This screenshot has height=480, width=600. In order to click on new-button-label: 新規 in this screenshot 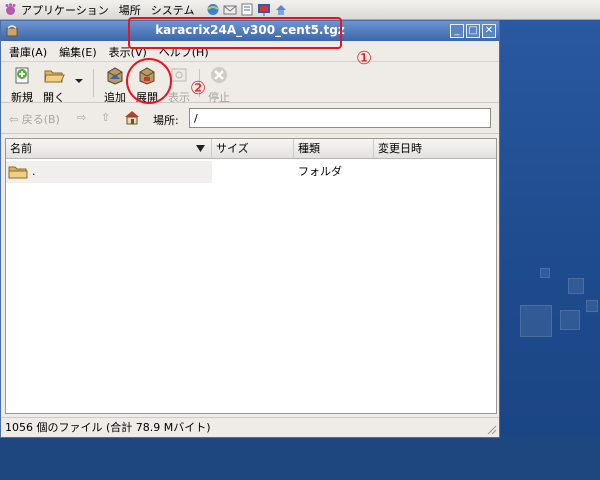, I will do `click(22, 97)`.